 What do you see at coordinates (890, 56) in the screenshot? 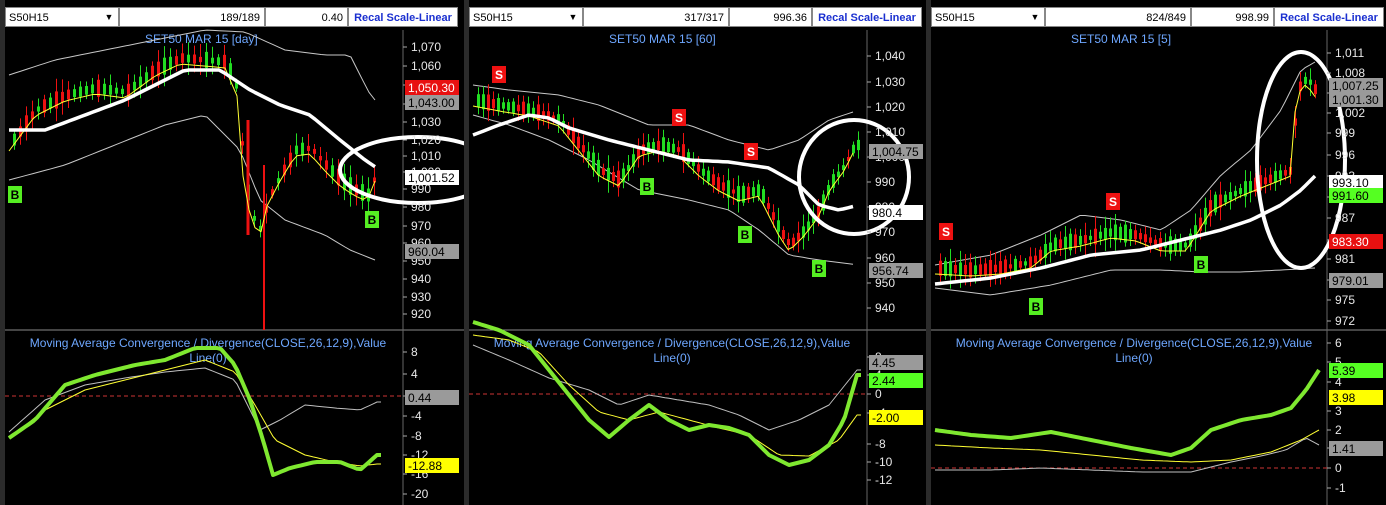
I see `price-tick-label: 1,040` at bounding box center [890, 56].